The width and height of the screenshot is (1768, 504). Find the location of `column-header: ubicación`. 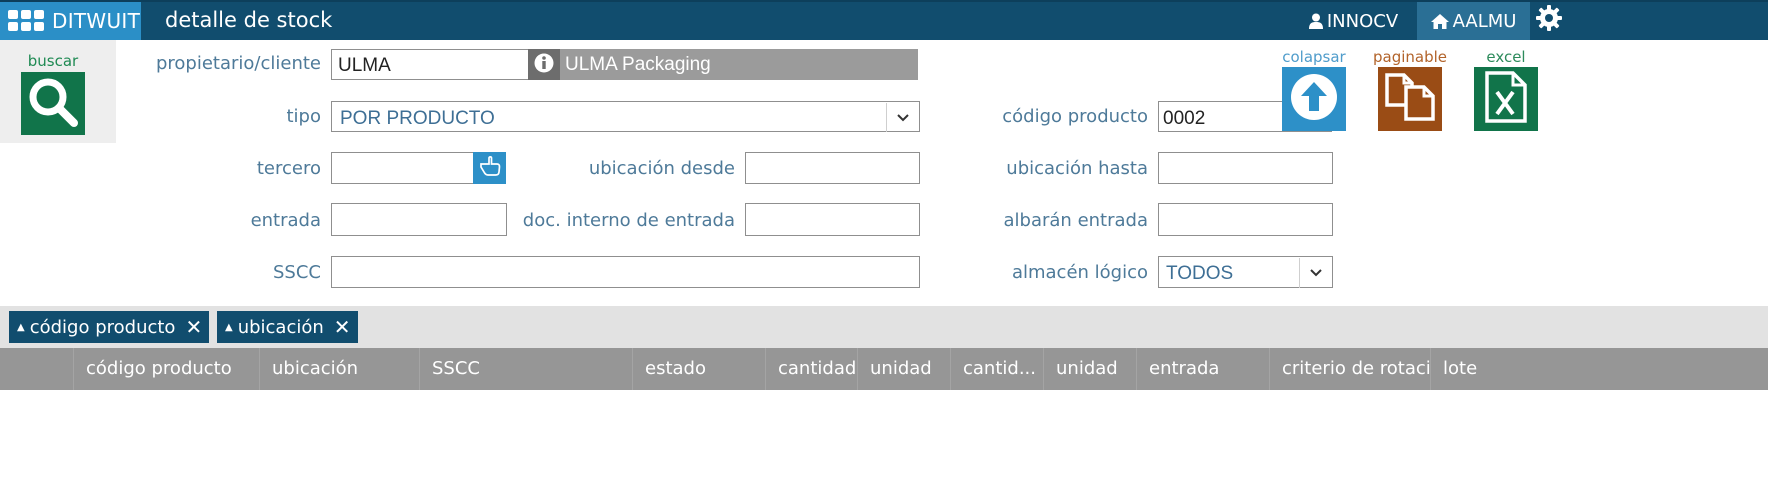

column-header: ubicación is located at coordinates (339, 369).